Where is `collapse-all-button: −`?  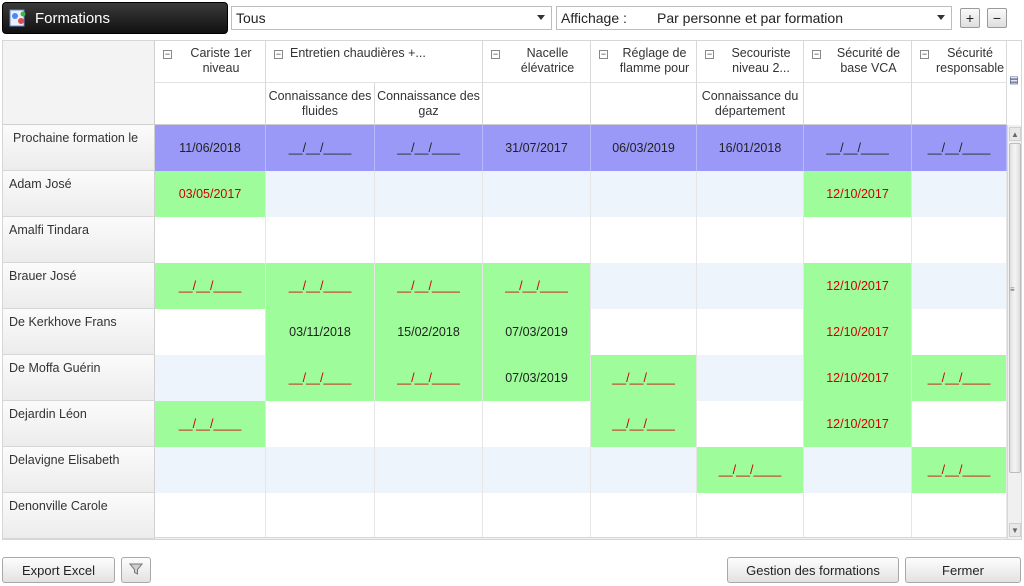
collapse-all-button: − is located at coordinates (997, 18).